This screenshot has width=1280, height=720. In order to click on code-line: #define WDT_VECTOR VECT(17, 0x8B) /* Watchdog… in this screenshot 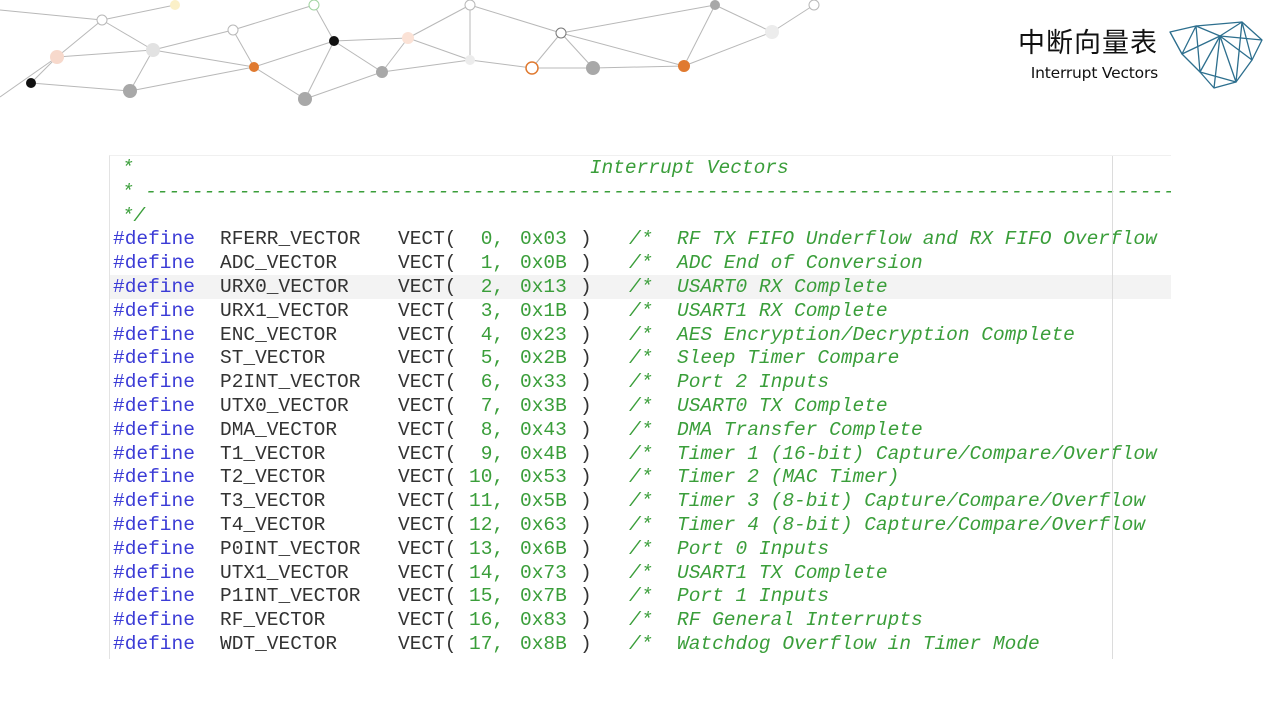, I will do `click(640, 644)`.